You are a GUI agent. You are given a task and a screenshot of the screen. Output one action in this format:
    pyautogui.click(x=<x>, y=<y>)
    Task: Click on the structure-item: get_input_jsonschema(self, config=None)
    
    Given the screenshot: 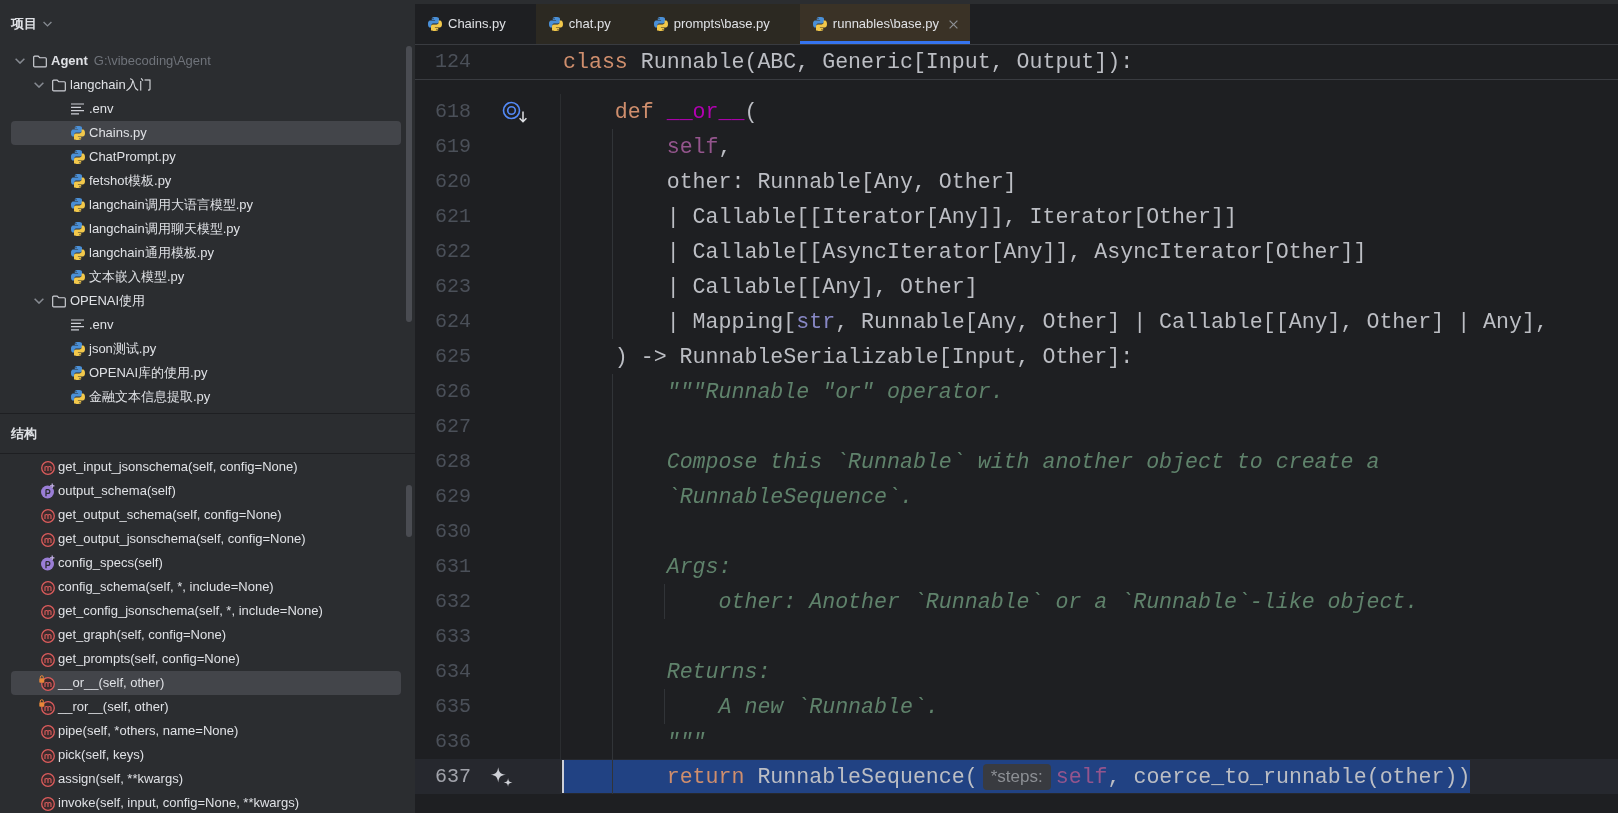 What is the action you would take?
    pyautogui.click(x=168, y=467)
    